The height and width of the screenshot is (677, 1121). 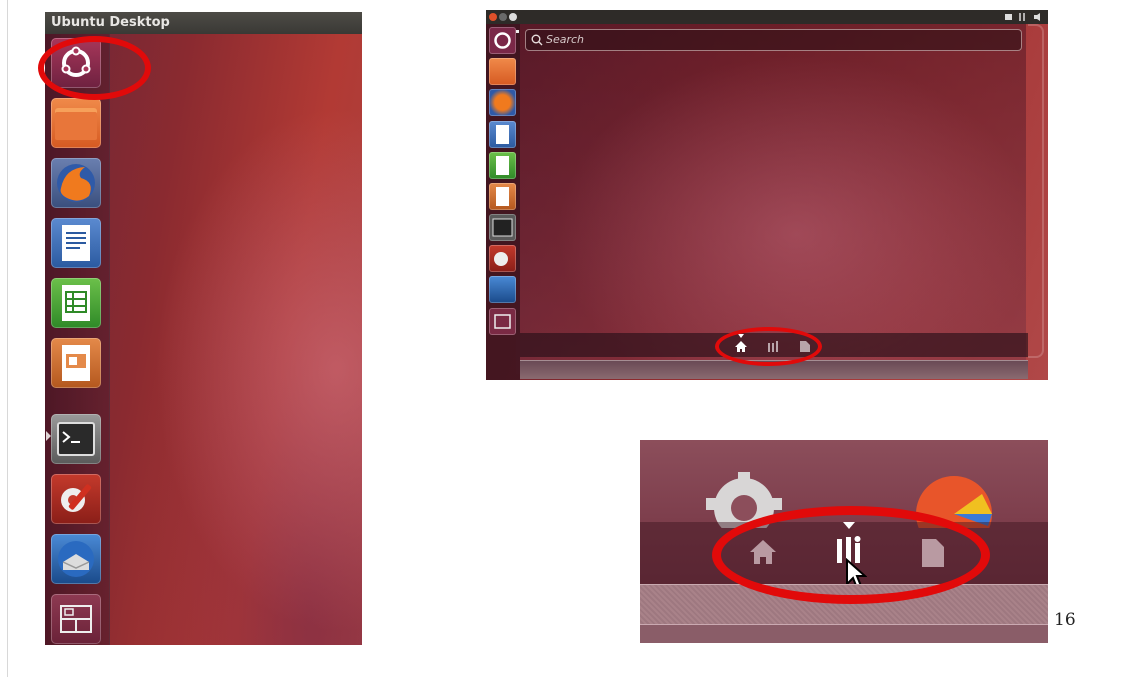 What do you see at coordinates (844, 633) in the screenshot?
I see `panel-baseline` at bounding box center [844, 633].